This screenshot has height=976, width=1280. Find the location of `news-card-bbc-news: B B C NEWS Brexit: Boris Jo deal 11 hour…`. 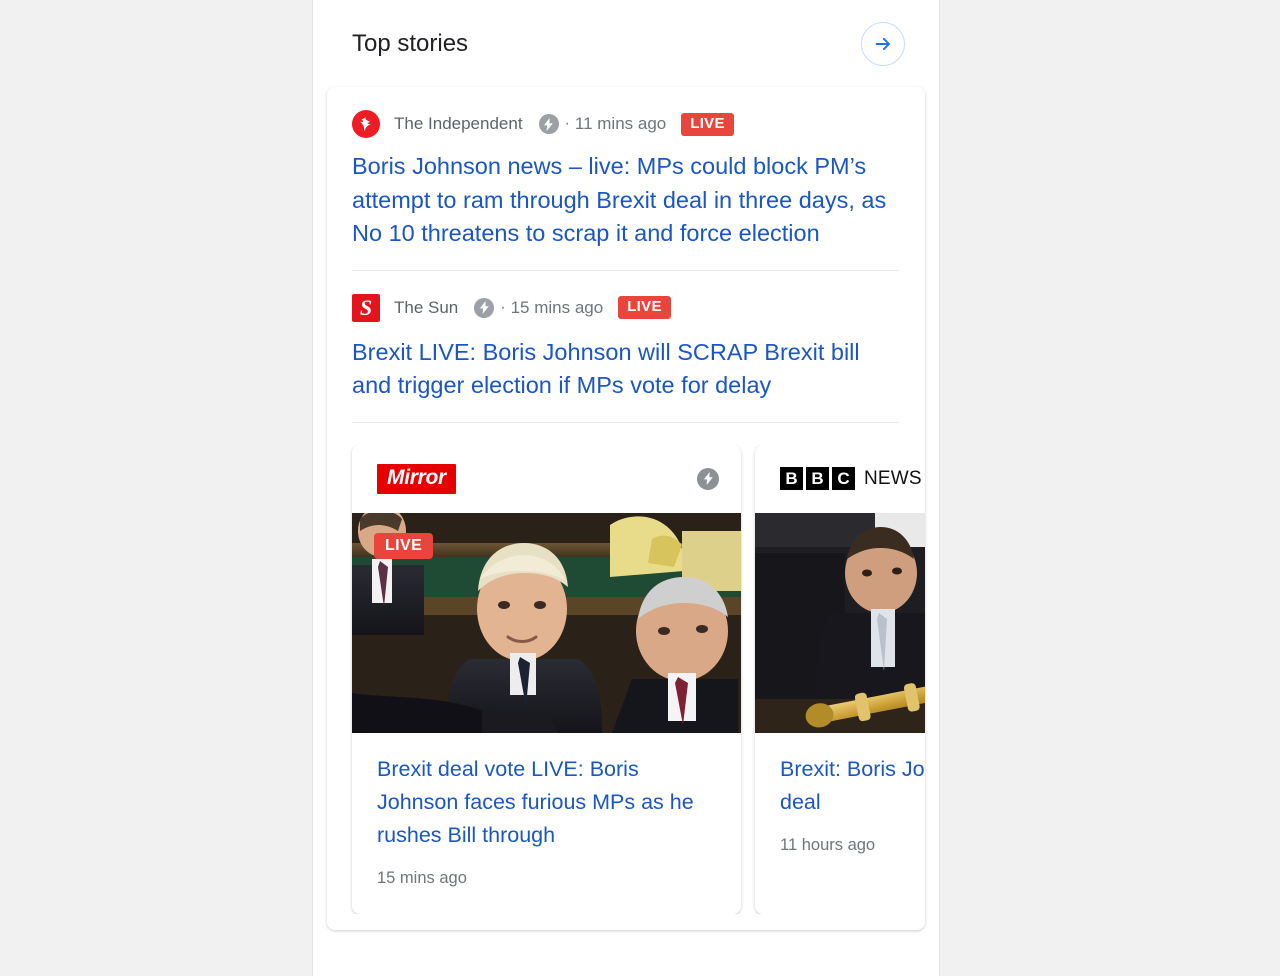

news-card-bbc-news: B B C NEWS Brexit: Boris Jo deal 11 hour… is located at coordinates (840, 679).